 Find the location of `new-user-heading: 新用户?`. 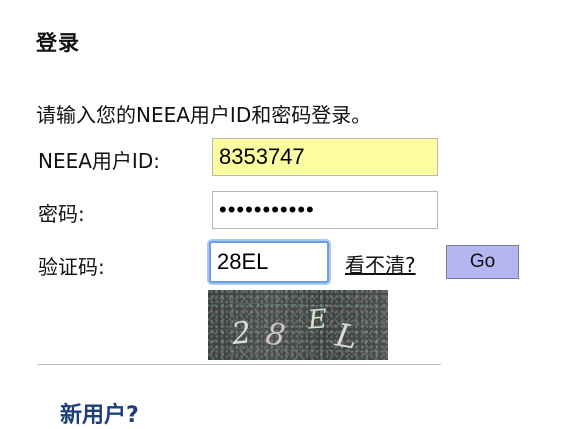

new-user-heading: 新用户? is located at coordinates (99, 415).